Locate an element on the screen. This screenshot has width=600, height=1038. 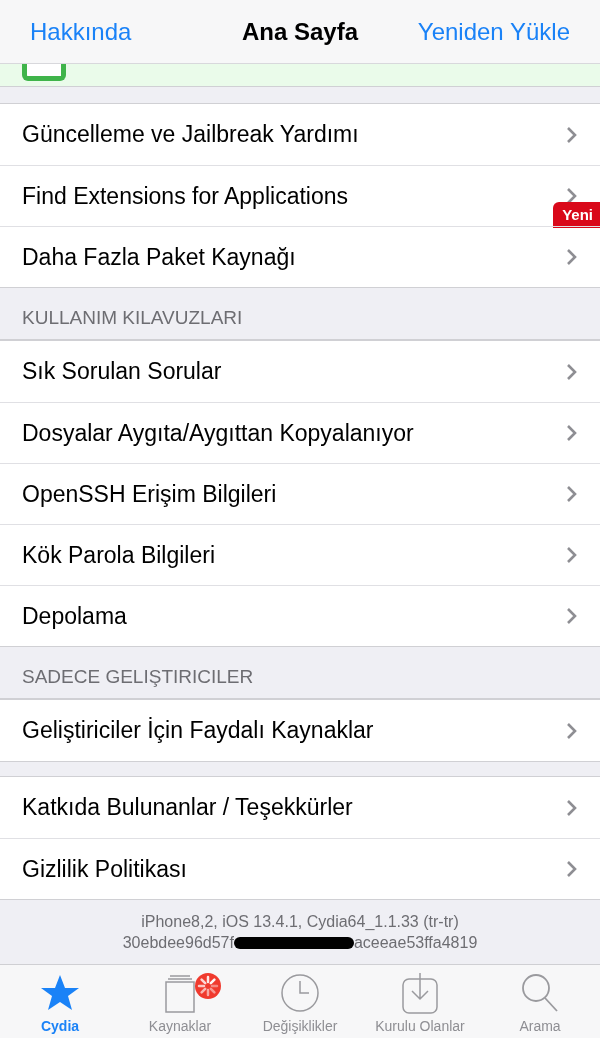
row-label: Gizlilik Politikası is located at coordinates (104, 869).